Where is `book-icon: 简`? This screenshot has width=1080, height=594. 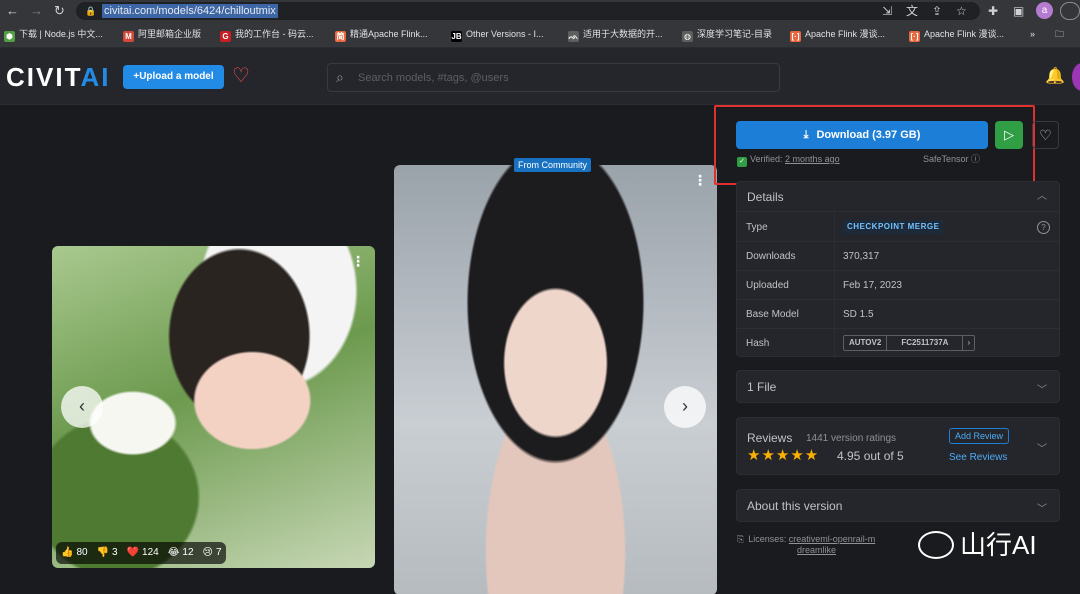
book-icon: 简 is located at coordinates (340, 36).